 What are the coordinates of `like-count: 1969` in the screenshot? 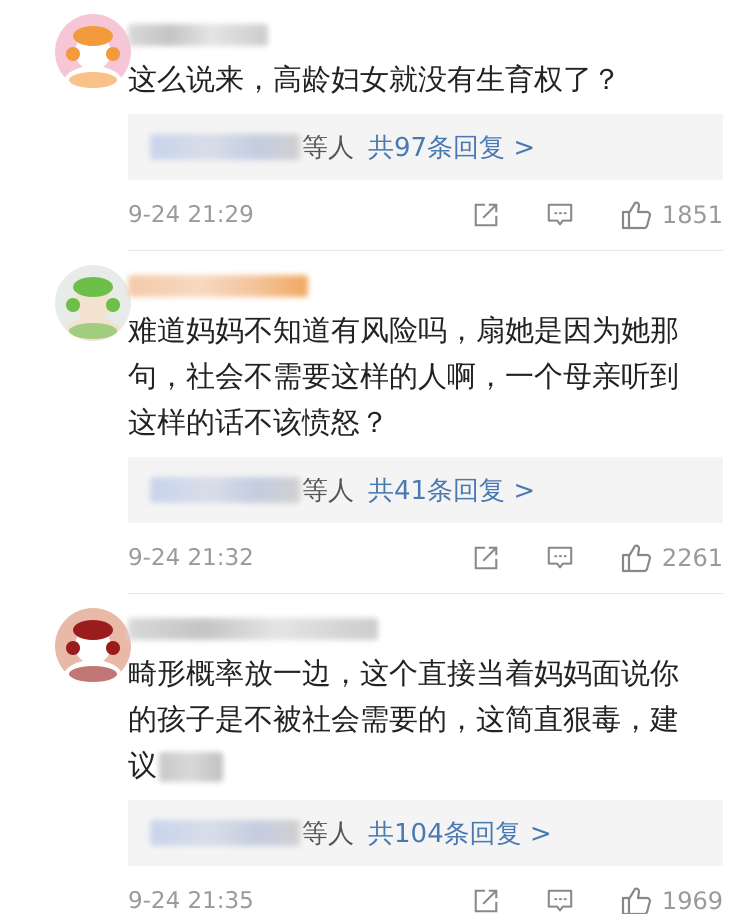 It's located at (692, 900).